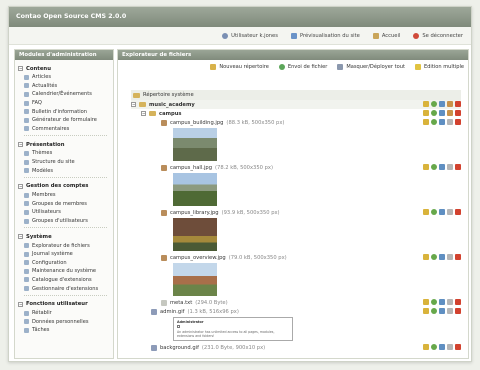  Describe the element at coordinates (439, 67) in the screenshot. I see `multi-edit-button: Edition multiple` at that location.